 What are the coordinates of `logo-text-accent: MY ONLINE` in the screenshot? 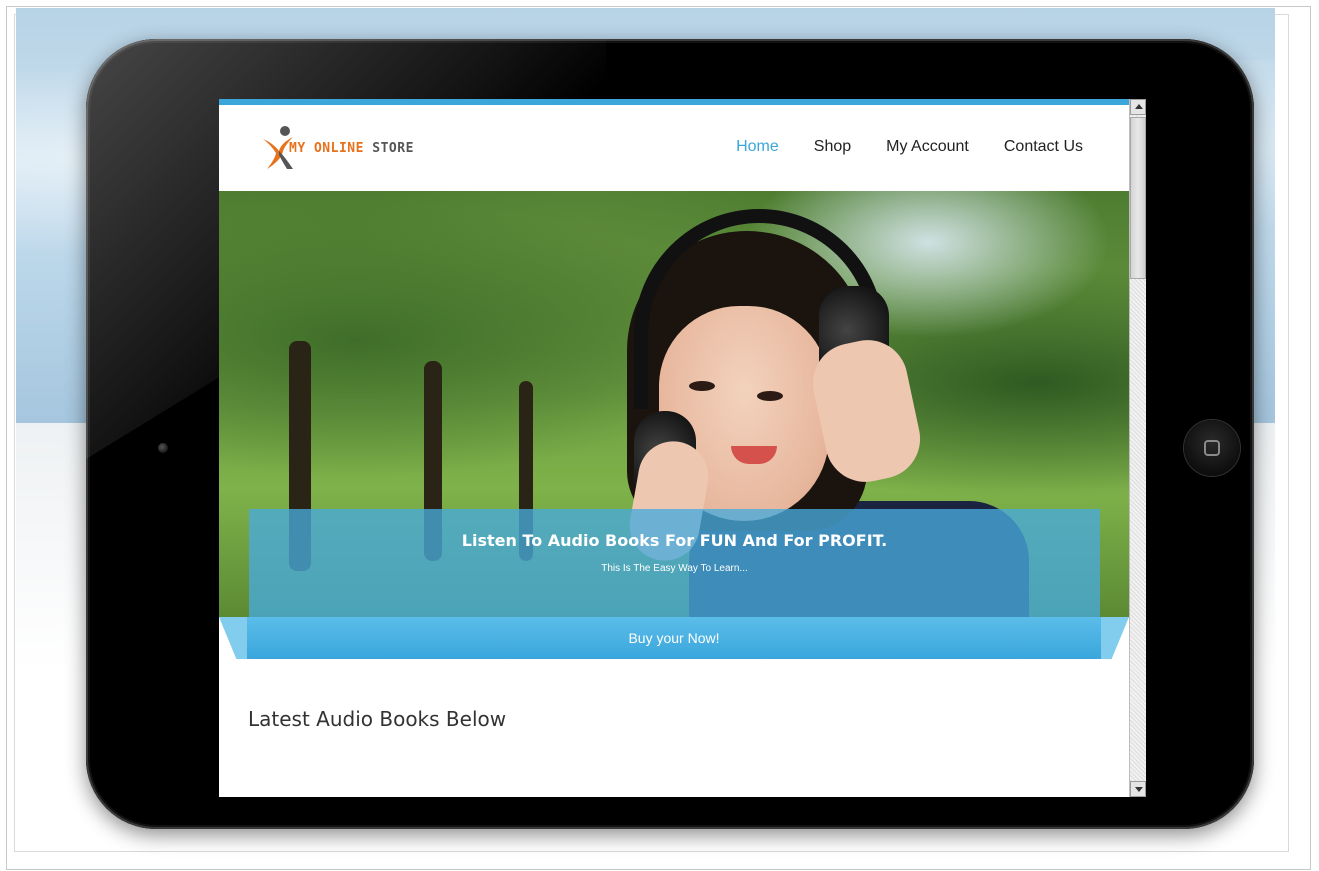 It's located at (326, 148).